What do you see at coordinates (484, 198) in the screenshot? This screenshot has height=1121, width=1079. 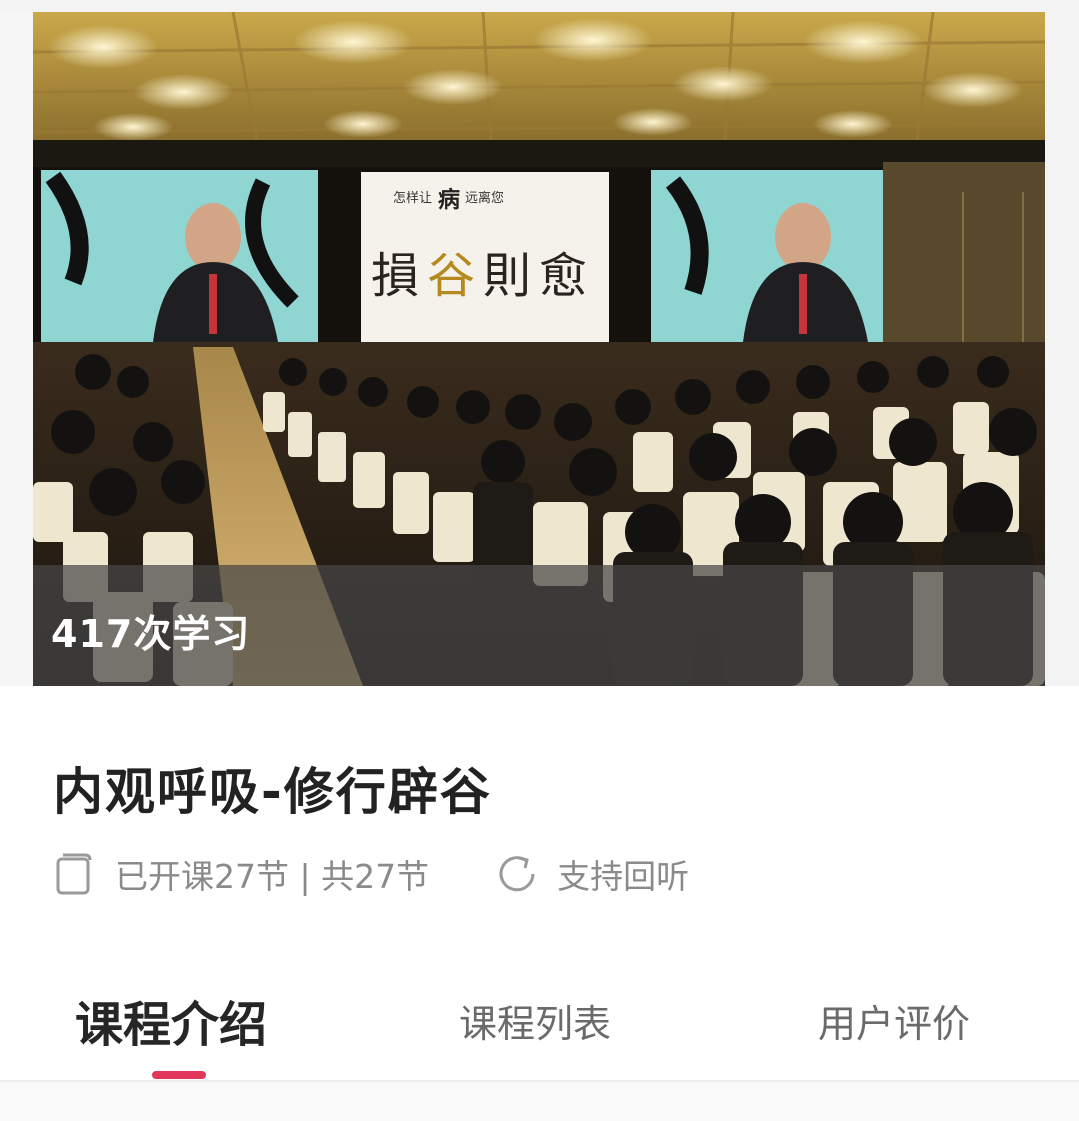 I see `svg-text: 远离您` at bounding box center [484, 198].